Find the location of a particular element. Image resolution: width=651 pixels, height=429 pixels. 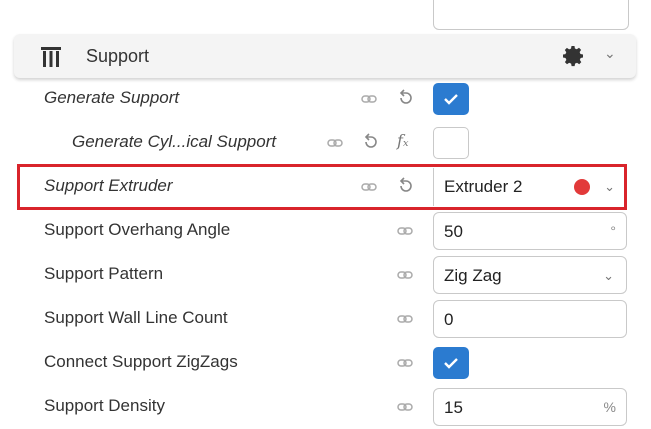

setting-label: Connect Support ZigZags is located at coordinates (141, 361).